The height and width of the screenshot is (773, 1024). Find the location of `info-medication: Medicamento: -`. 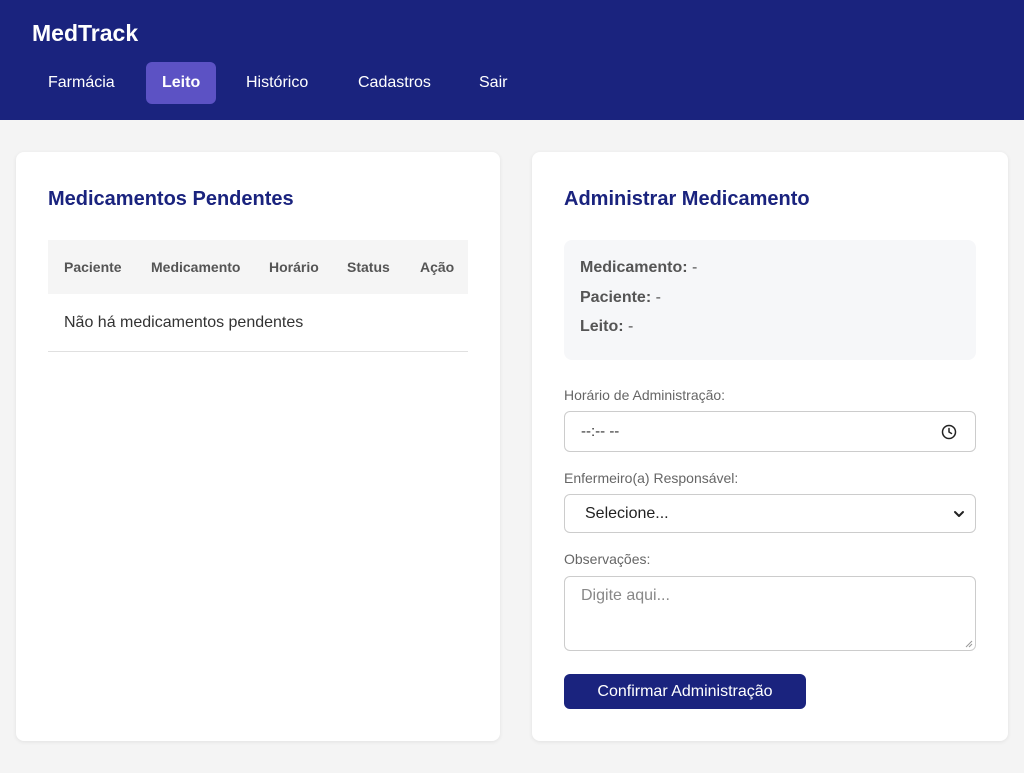

info-medication: Medicamento: - is located at coordinates (638, 268).